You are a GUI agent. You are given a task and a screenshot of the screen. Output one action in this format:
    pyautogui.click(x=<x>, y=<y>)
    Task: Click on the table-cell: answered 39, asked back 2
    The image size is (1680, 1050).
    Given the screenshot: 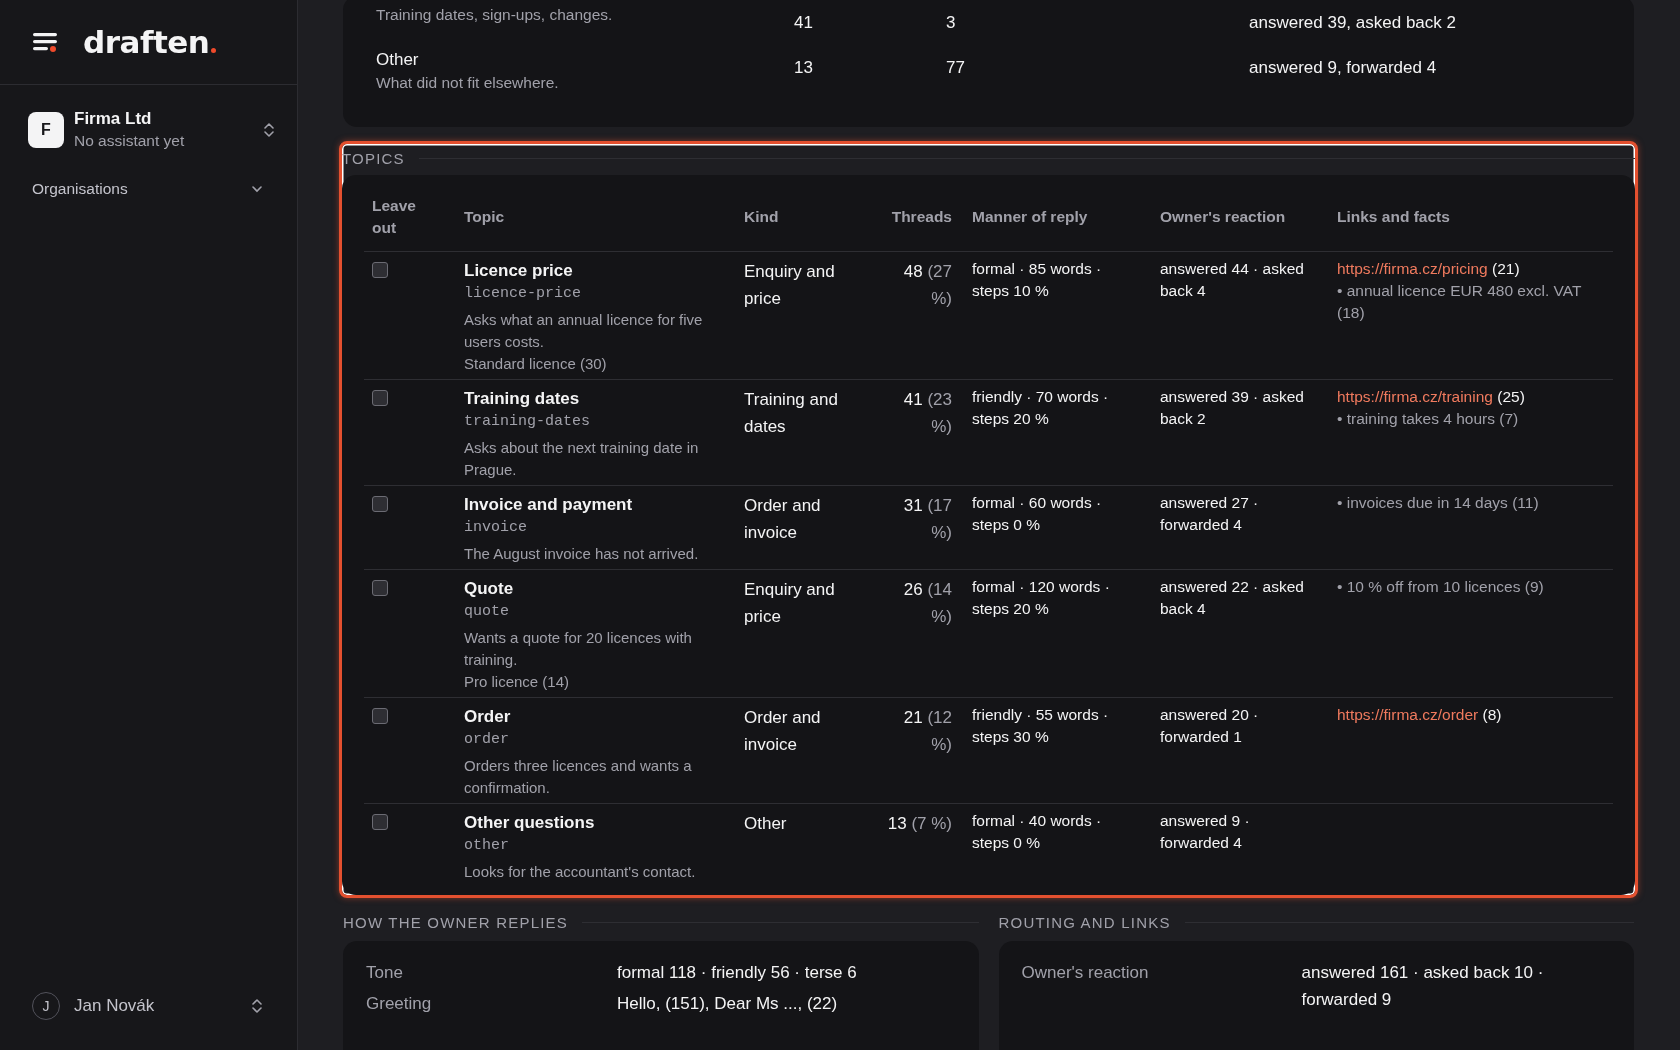 What is the action you would take?
    pyautogui.click(x=1352, y=22)
    